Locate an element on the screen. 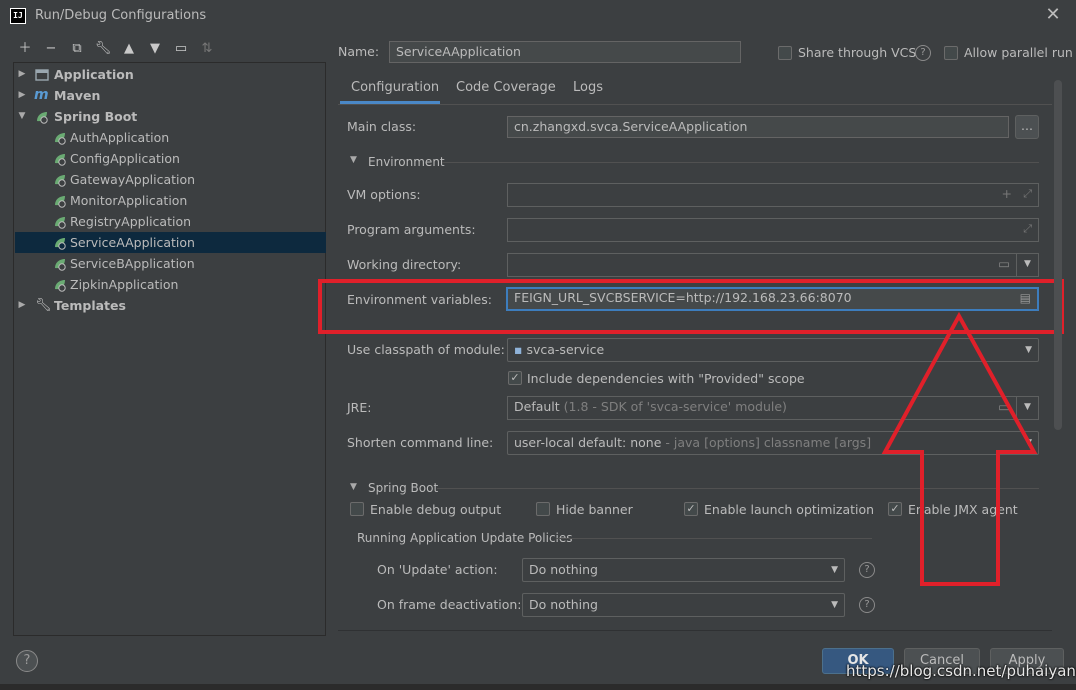  tree-label: ZipkinApplication is located at coordinates (124, 284).